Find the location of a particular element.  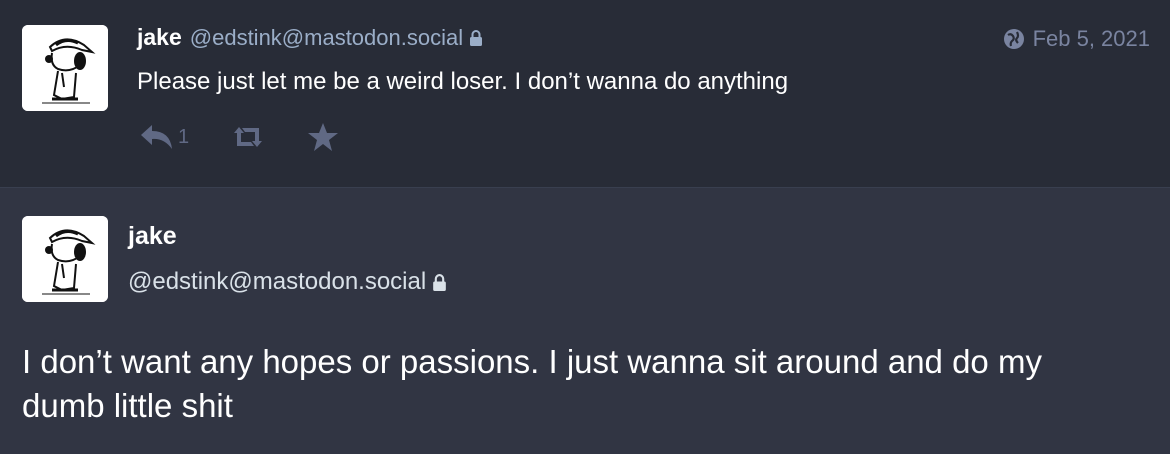

star-icon is located at coordinates (323, 137).